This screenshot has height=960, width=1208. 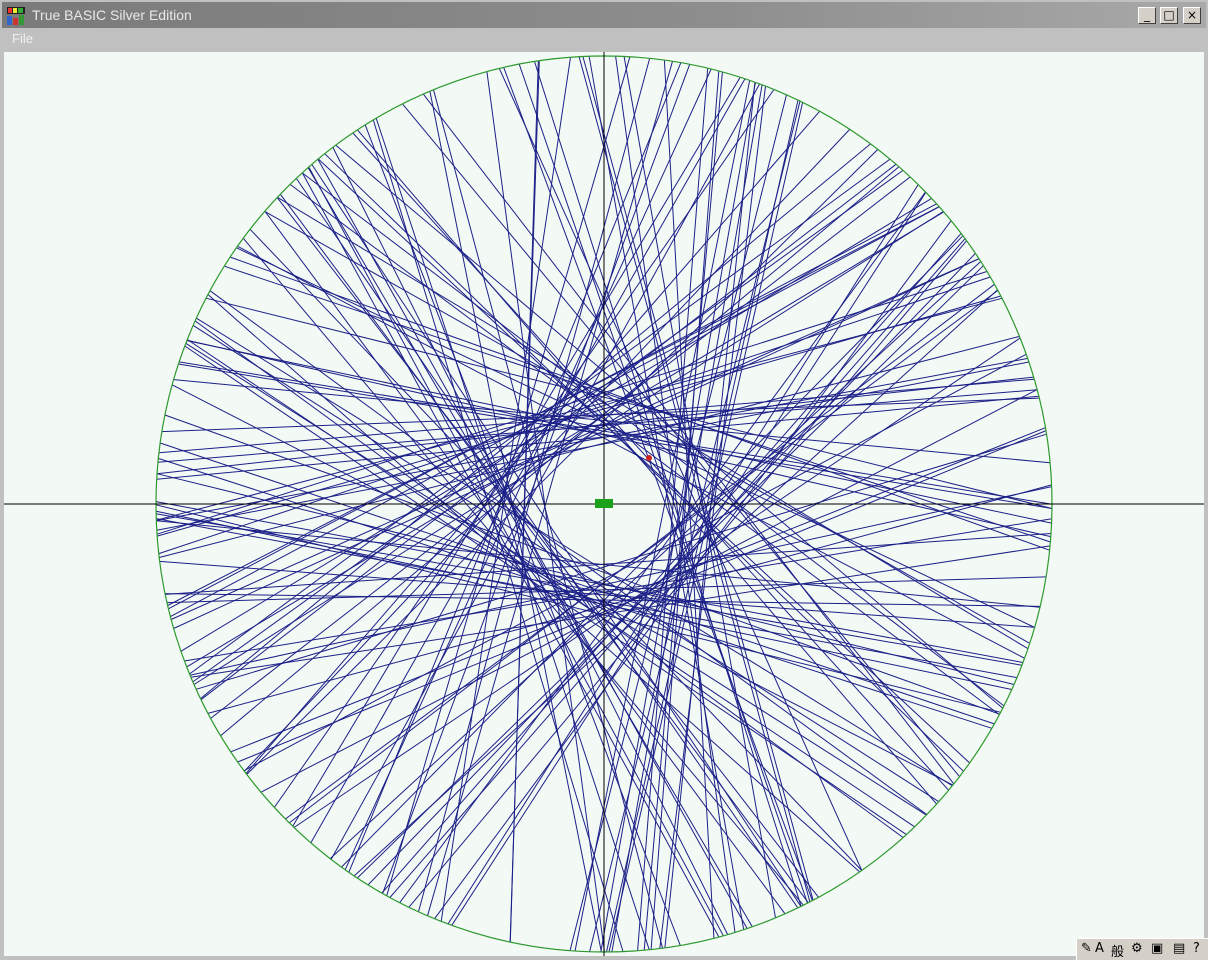 I want to click on language-bar: ✎ A 般 ⚙ ▣ ▤ ?, so click(x=1142, y=949).